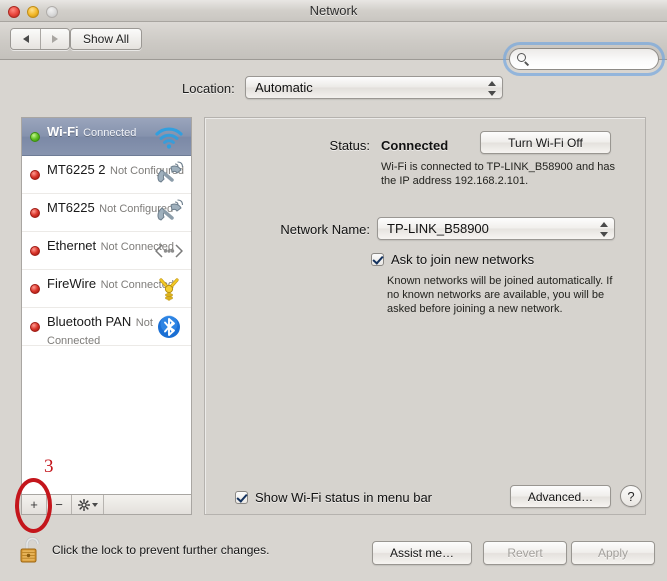 The height and width of the screenshot is (581, 667). I want to click on search-icon, so click(521, 57).